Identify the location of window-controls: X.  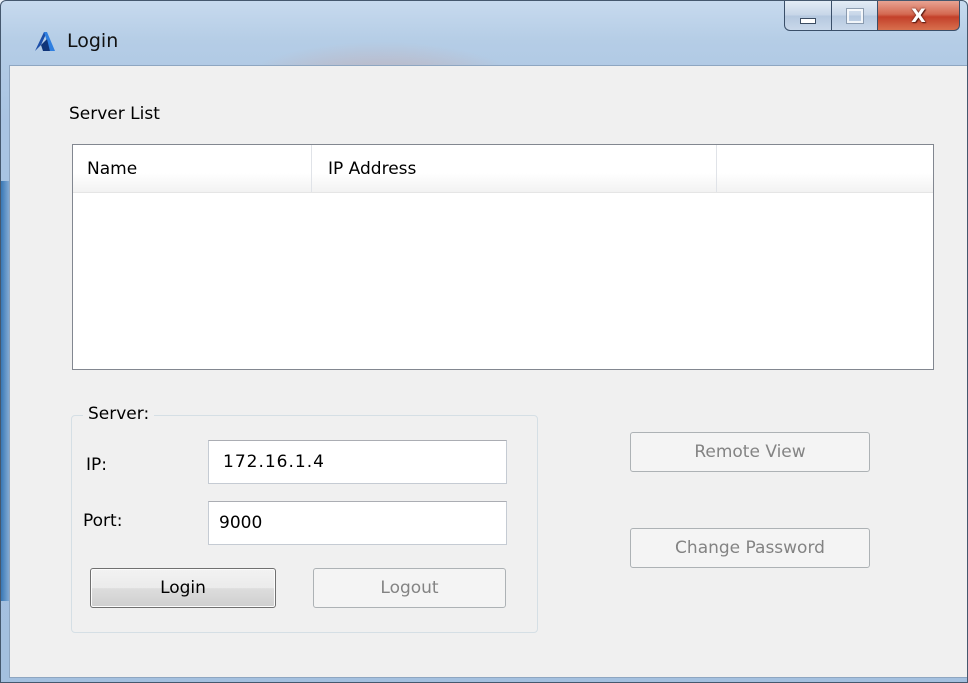
(872, 16).